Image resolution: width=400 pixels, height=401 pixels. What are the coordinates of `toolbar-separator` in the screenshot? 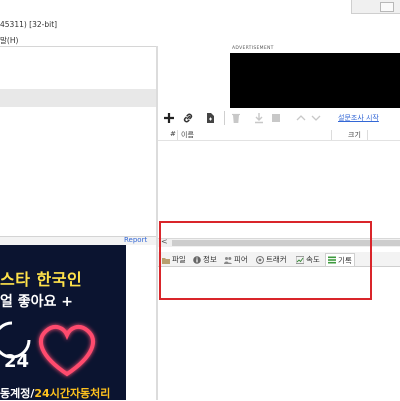 It's located at (224, 118).